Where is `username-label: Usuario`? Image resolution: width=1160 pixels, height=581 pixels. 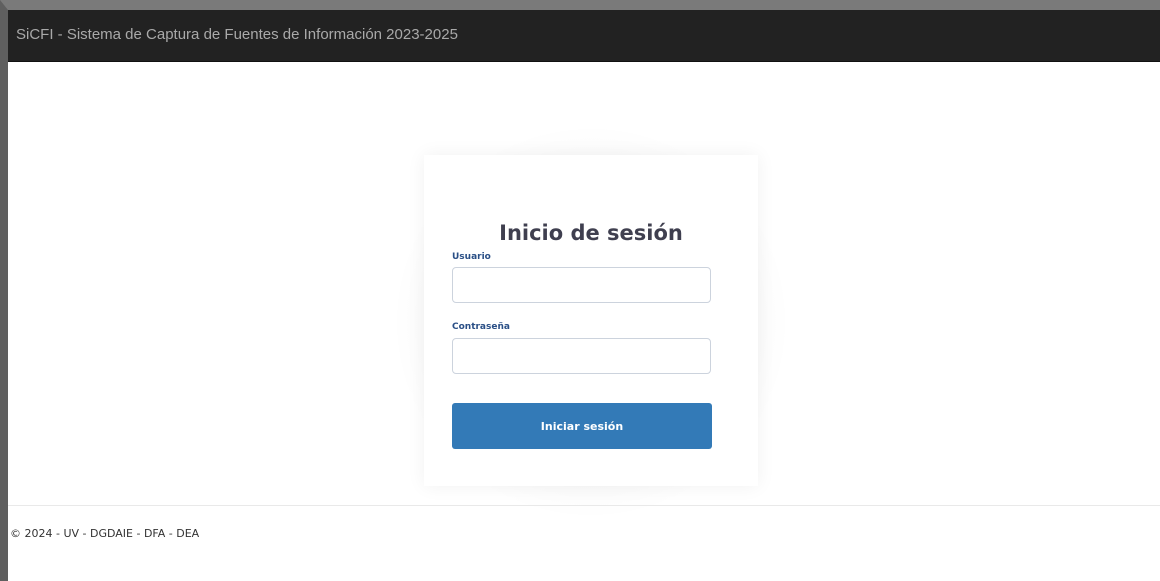
username-label: Usuario is located at coordinates (471, 257).